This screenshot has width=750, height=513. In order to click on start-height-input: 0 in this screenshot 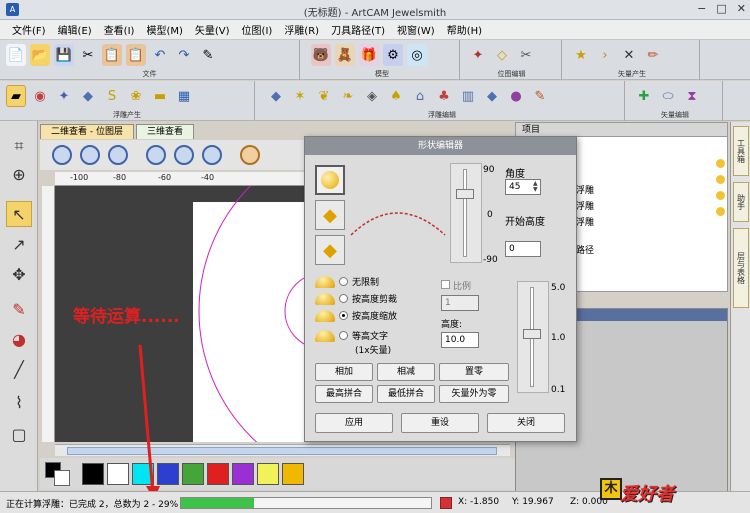, I will do `click(523, 249)`.